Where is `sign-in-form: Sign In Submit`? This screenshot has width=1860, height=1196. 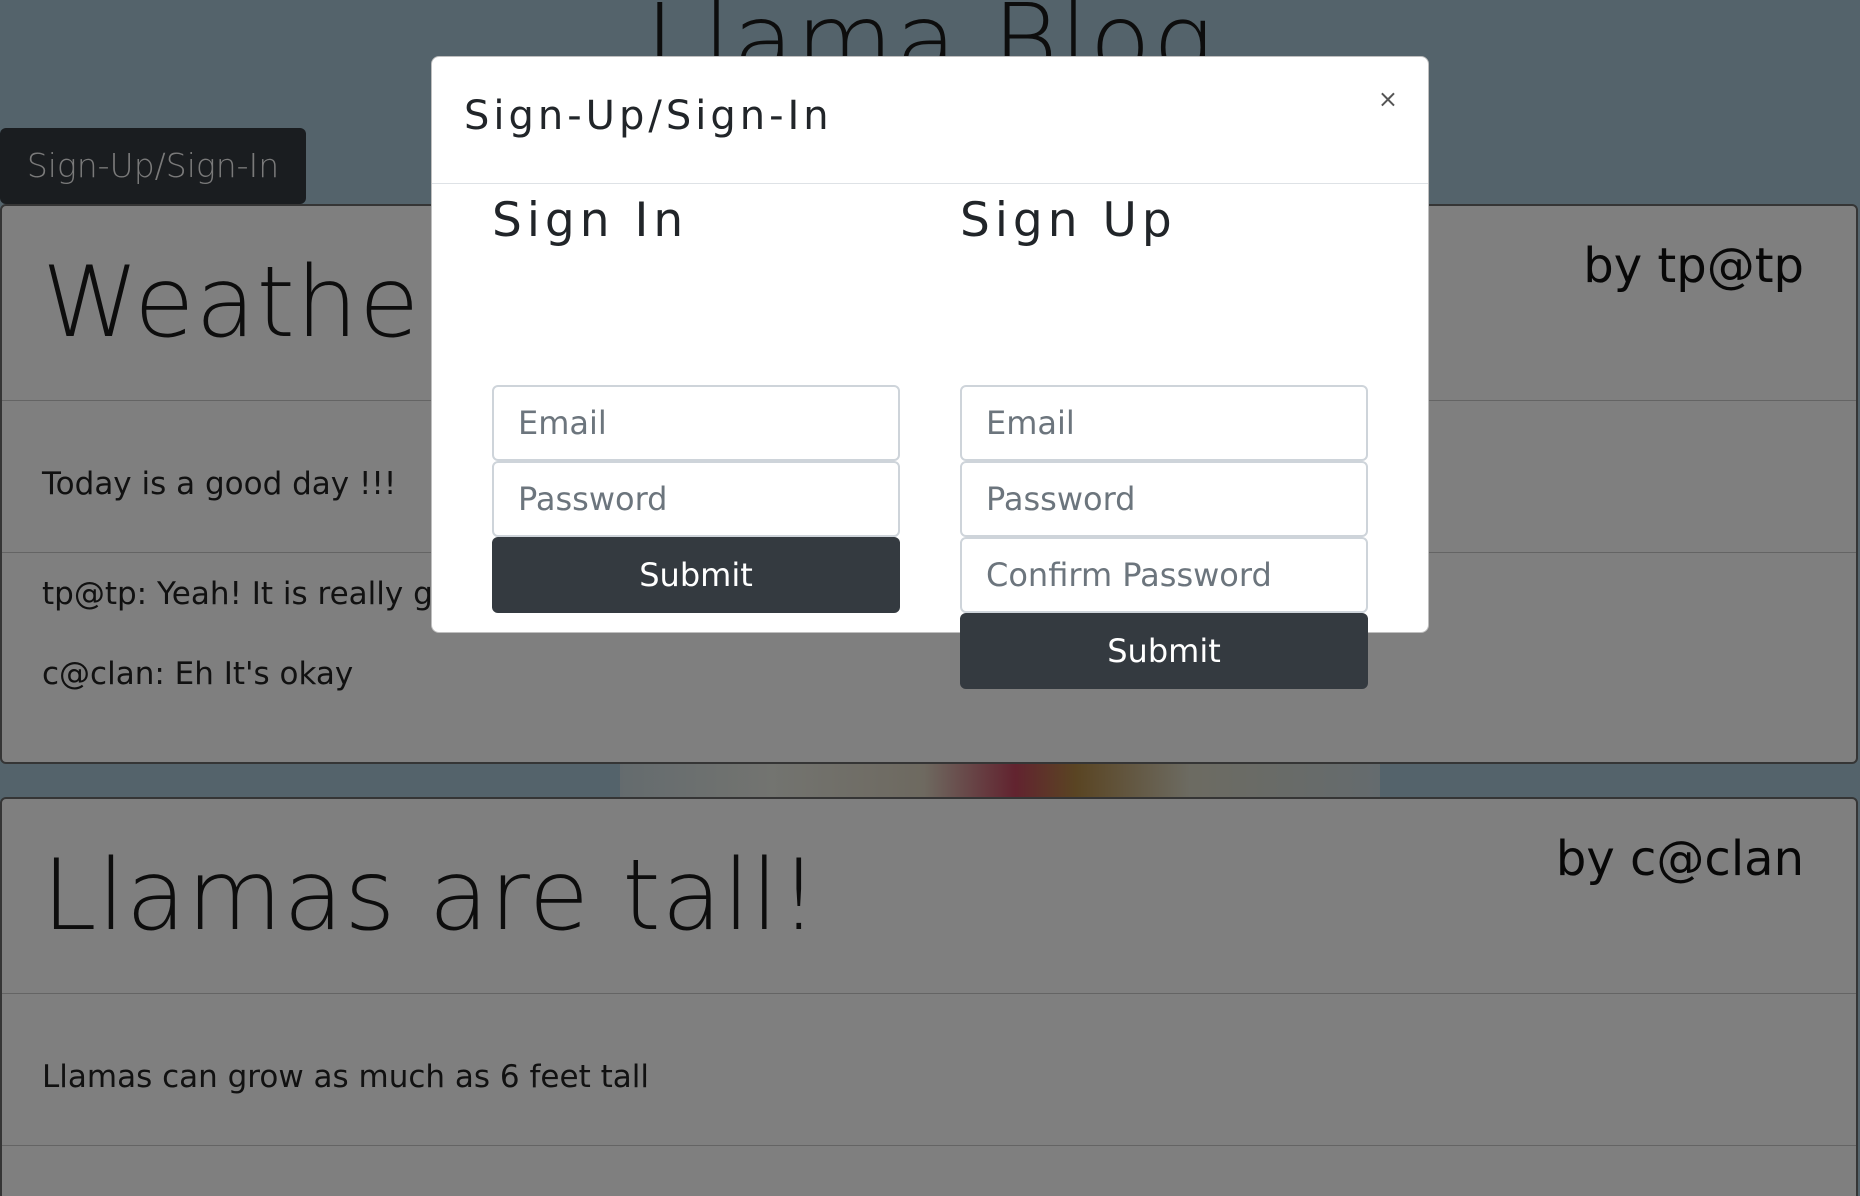 sign-in-form: Sign In Submit is located at coordinates (696, 403).